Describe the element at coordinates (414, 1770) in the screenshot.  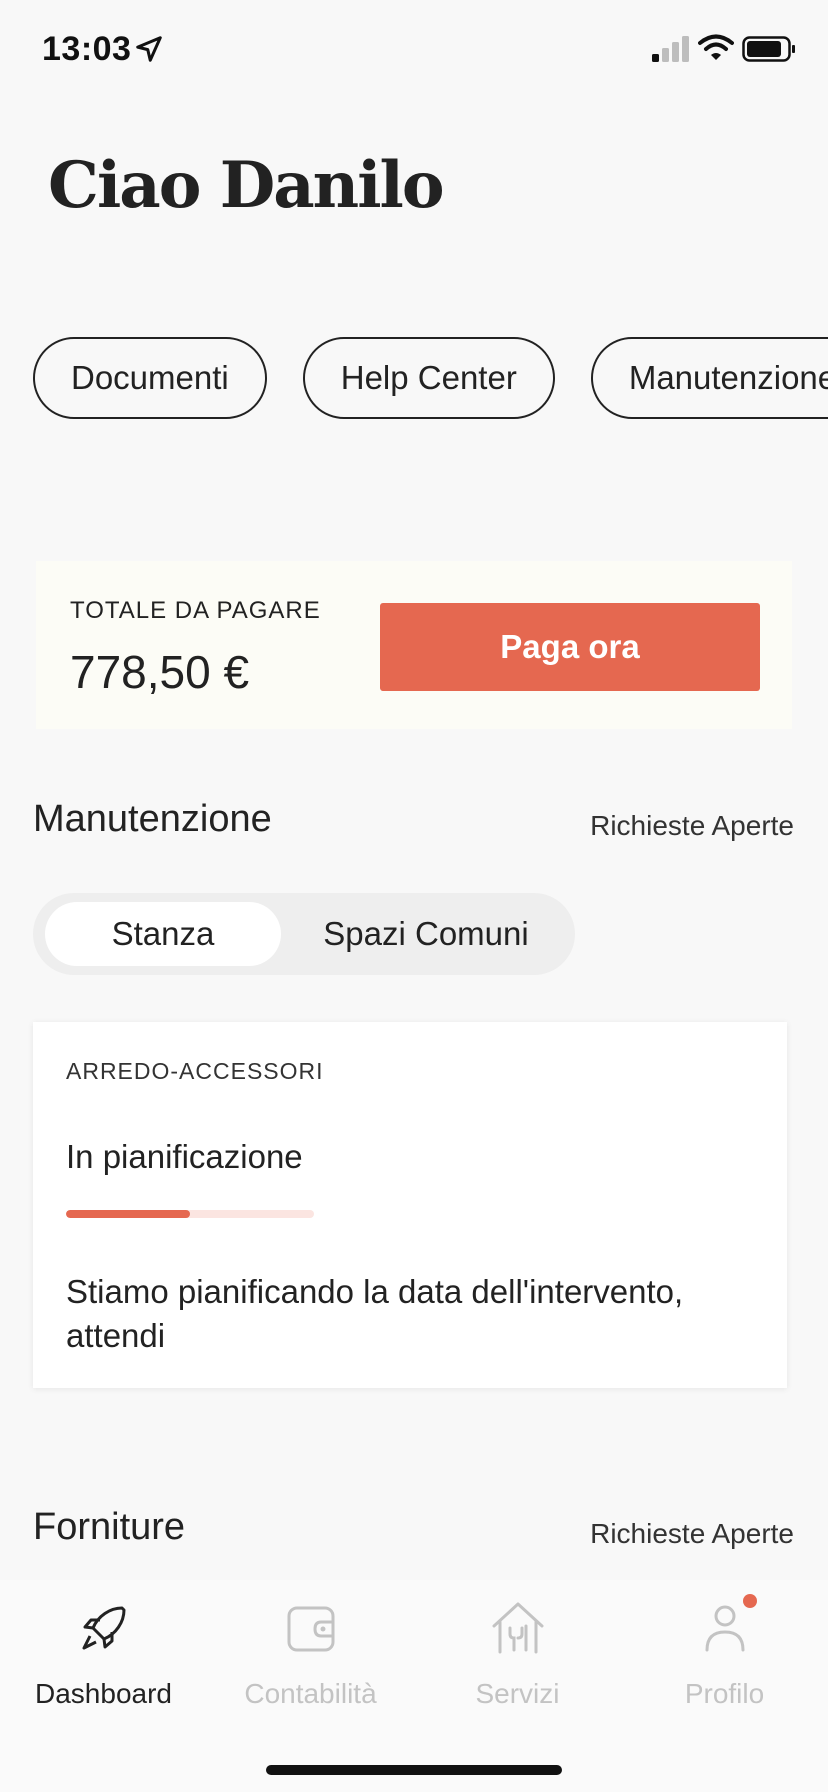
I see `home-indicator` at that location.